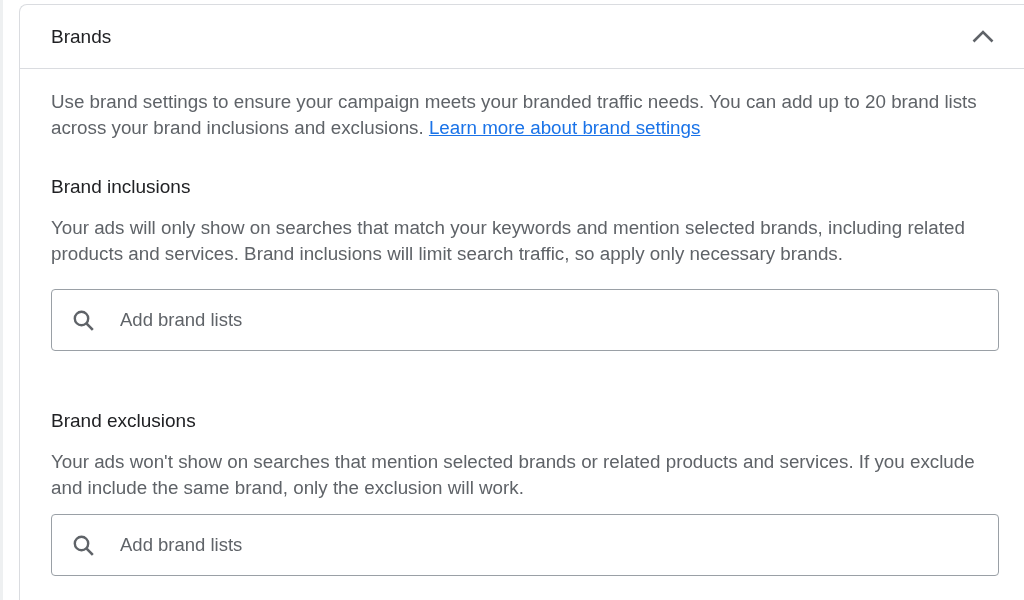 The width and height of the screenshot is (1024, 600). Describe the element at coordinates (564, 127) in the screenshot. I see `learn-more-link: Learn more about brand settings` at that location.